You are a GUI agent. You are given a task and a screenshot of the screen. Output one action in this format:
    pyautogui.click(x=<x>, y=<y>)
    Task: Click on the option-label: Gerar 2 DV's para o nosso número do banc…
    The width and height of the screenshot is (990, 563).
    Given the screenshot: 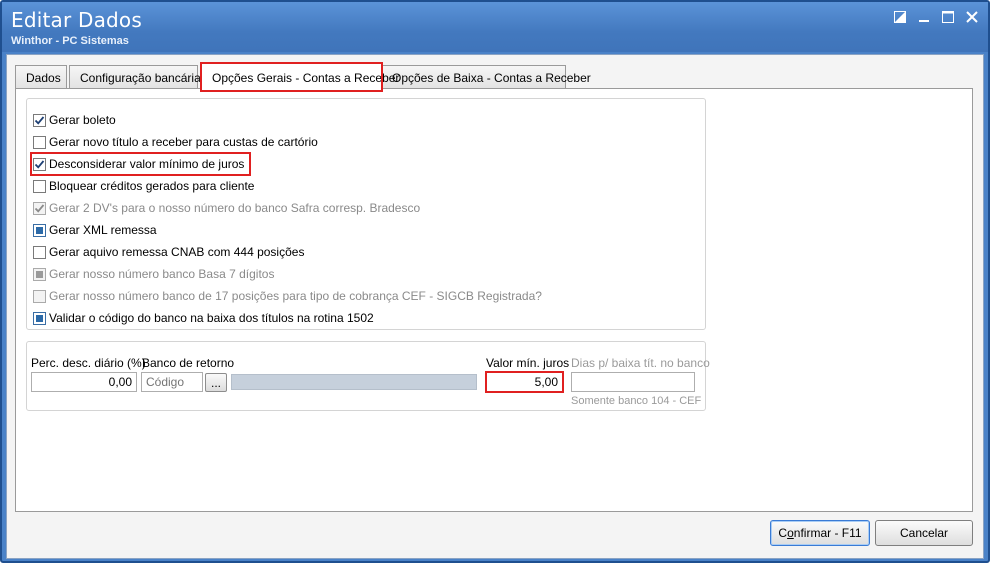 What is the action you would take?
    pyautogui.click(x=235, y=208)
    